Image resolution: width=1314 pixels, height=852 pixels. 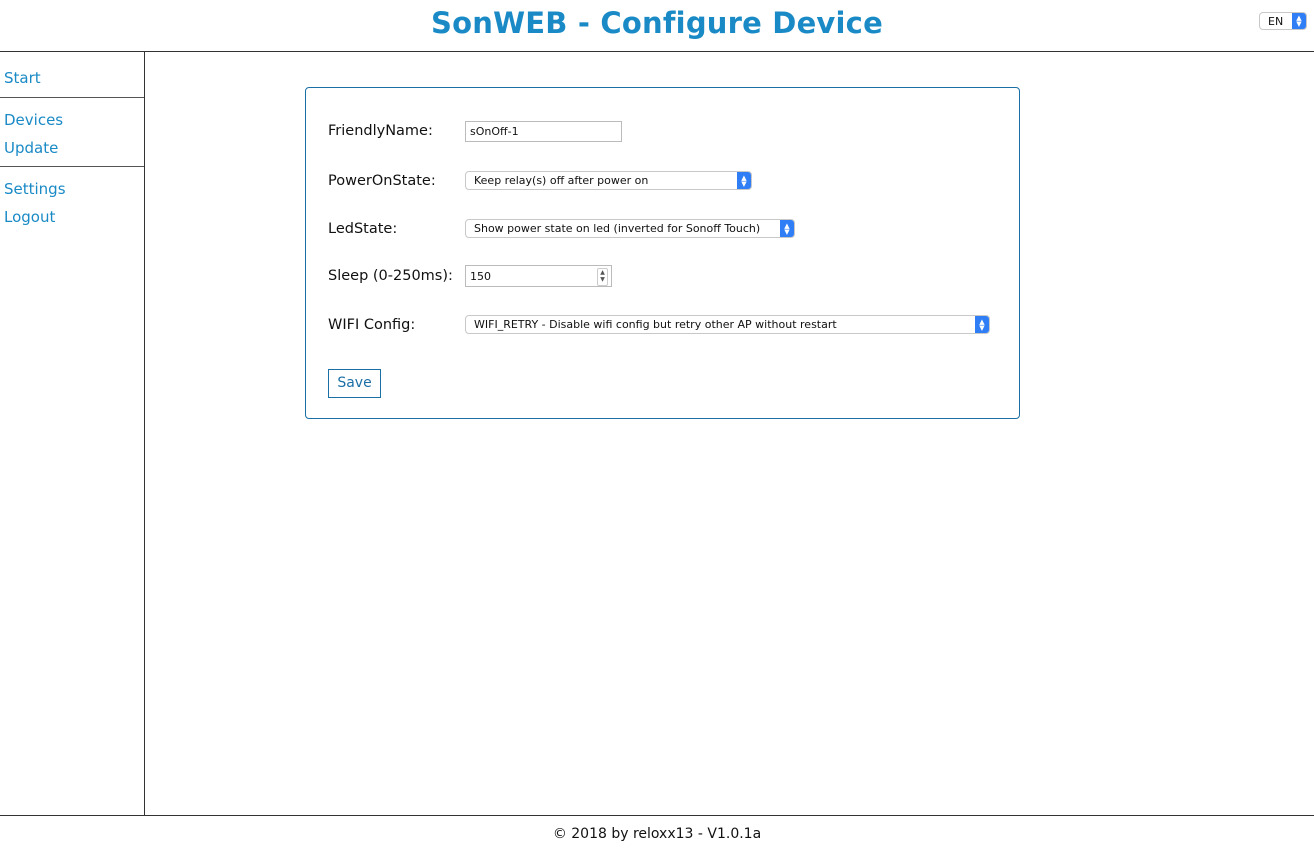 I want to click on page-header: SonWEB - Configure Device EN ▲ ▼, so click(x=657, y=26).